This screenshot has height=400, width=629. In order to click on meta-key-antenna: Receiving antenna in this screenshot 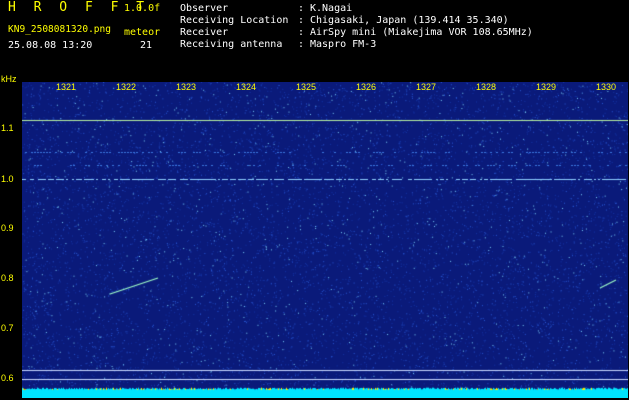, I will do `click(231, 44)`.